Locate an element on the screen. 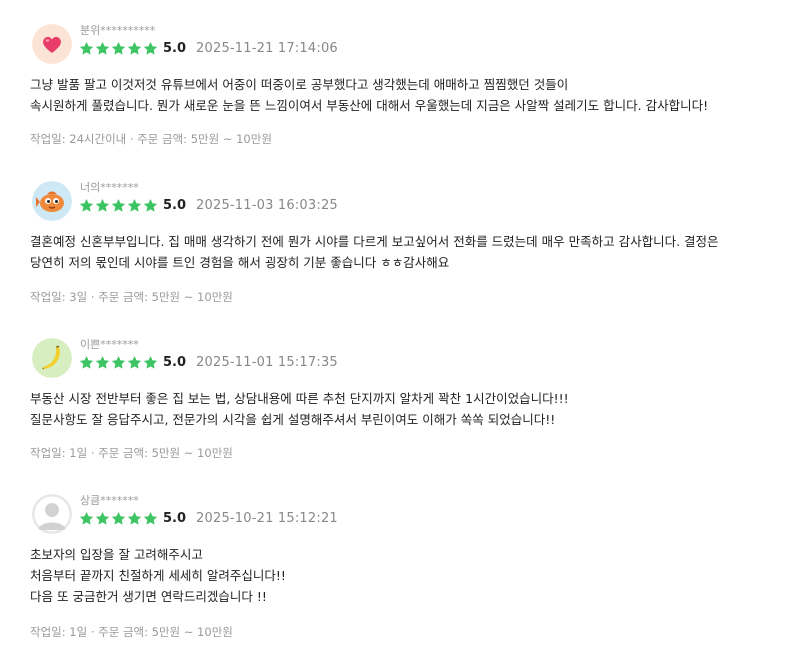  rating-row: 5.0 2025-10-21 15:12:21 is located at coordinates (208, 518).